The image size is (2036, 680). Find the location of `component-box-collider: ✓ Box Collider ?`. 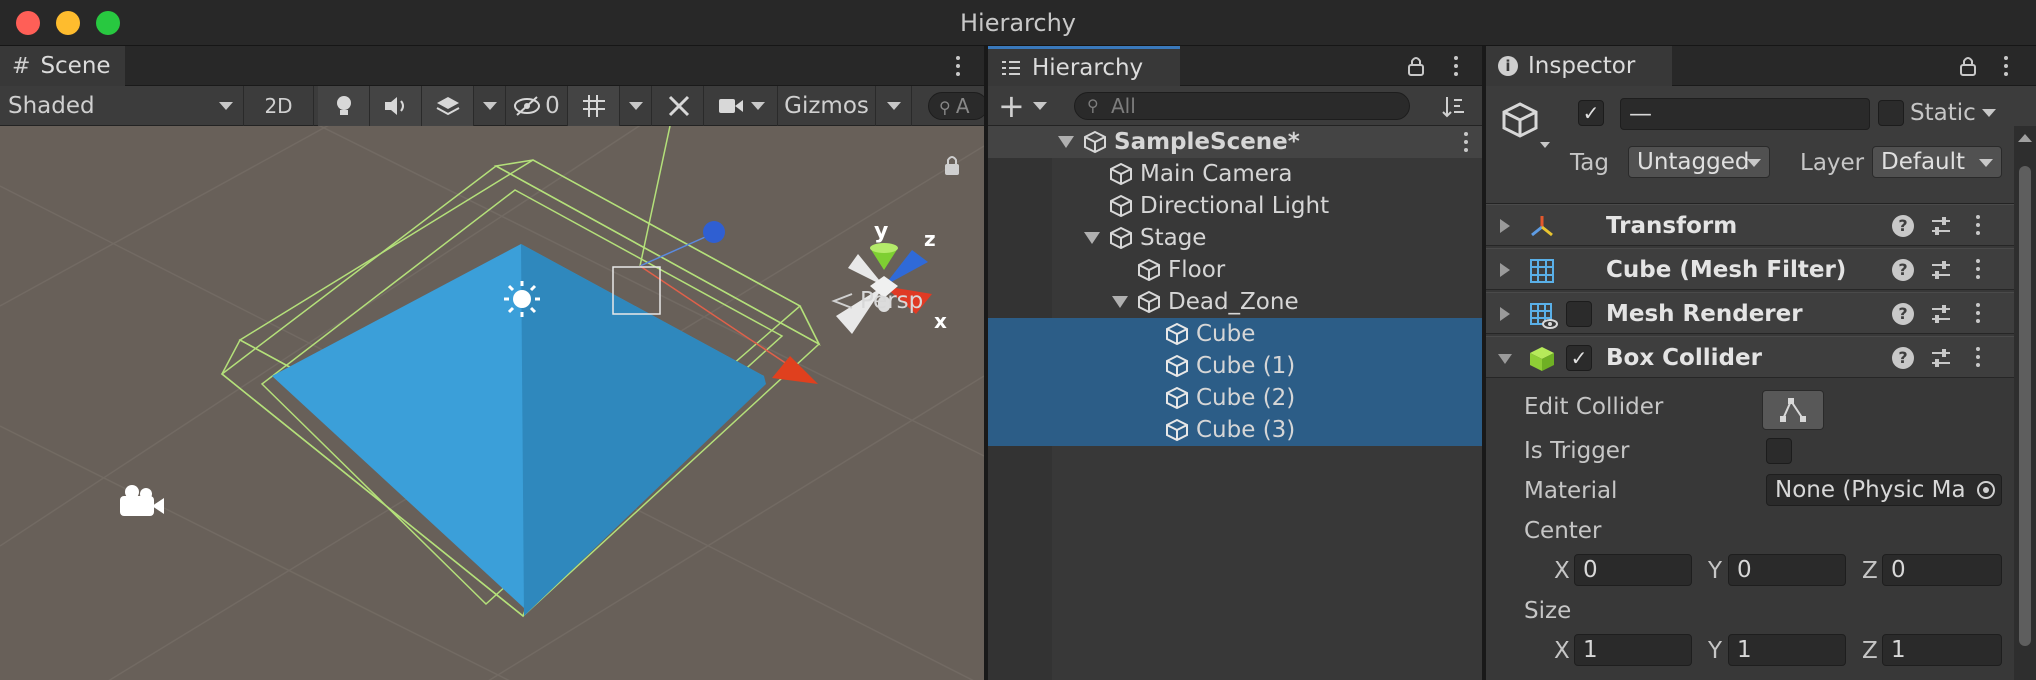

component-box-collider: ✓ Box Collider ? is located at coordinates (1761, 357).